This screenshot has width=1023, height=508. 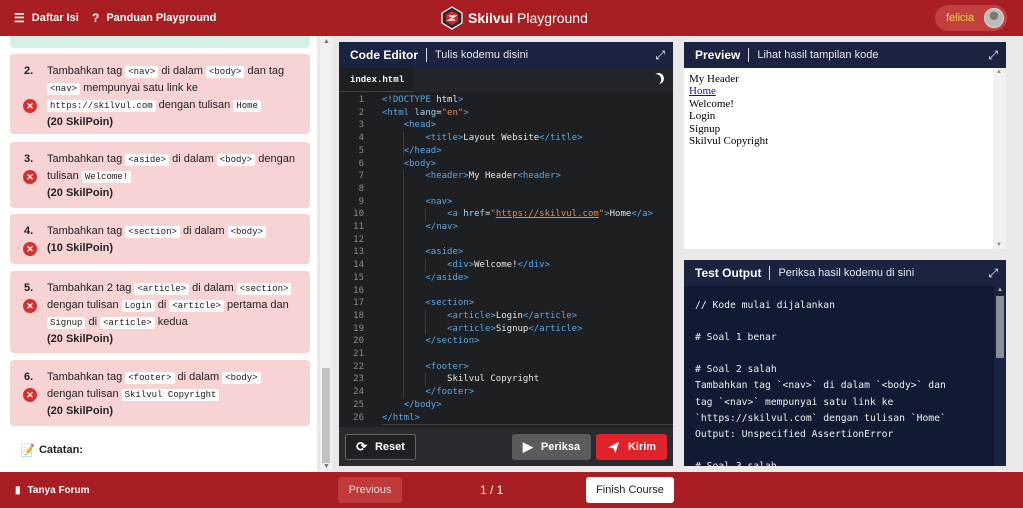 I want to click on line-number: 8, so click(x=361, y=188).